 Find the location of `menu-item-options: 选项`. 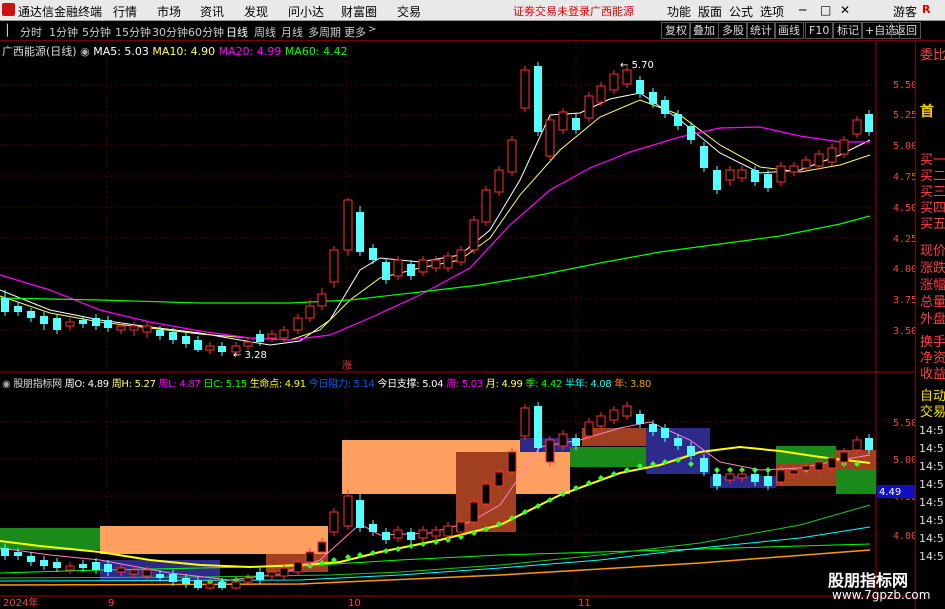

menu-item-options: 选项 is located at coordinates (772, 11).